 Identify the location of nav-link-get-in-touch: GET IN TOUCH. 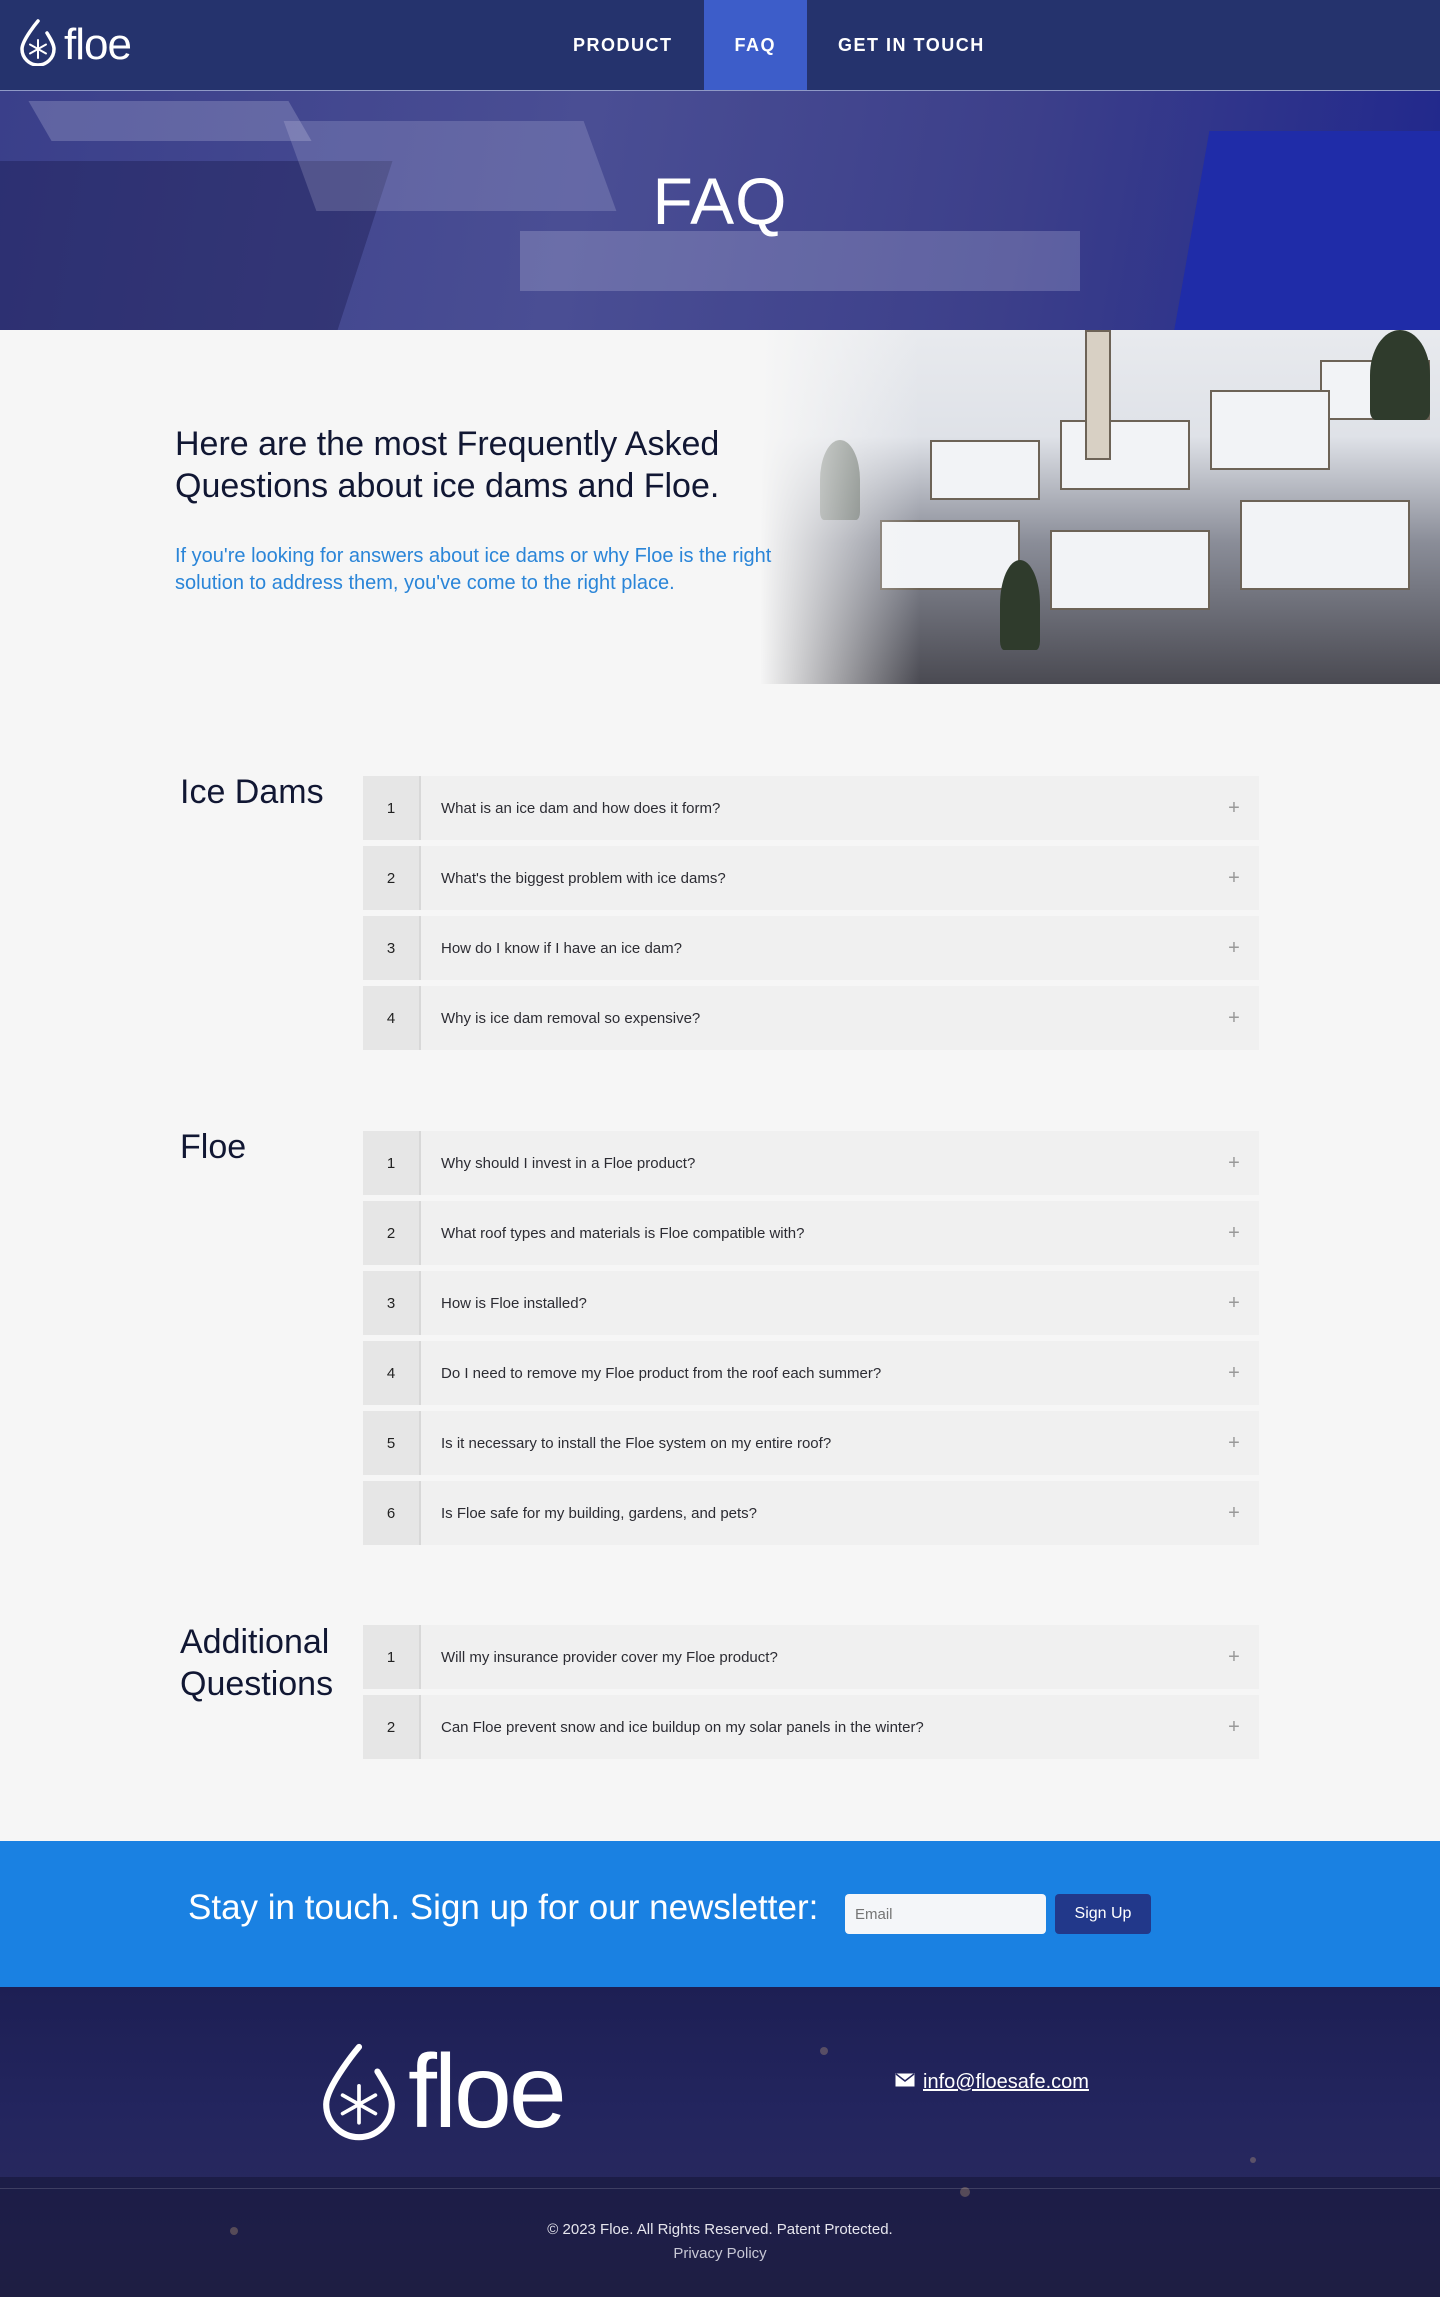
(911, 45).